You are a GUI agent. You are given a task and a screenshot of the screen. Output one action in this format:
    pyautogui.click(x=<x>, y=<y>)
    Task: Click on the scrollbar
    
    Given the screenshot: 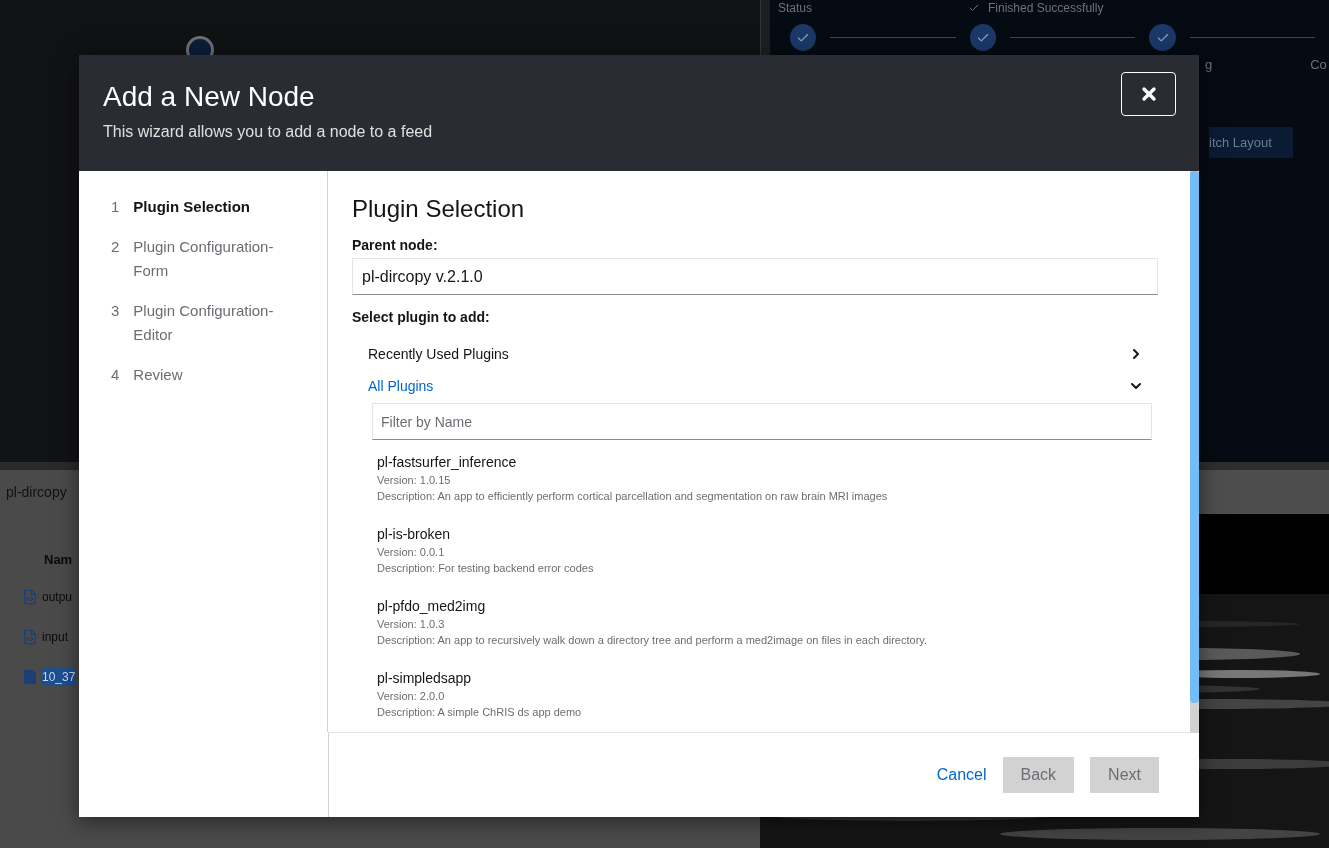 What is the action you would take?
    pyautogui.click(x=1194, y=452)
    